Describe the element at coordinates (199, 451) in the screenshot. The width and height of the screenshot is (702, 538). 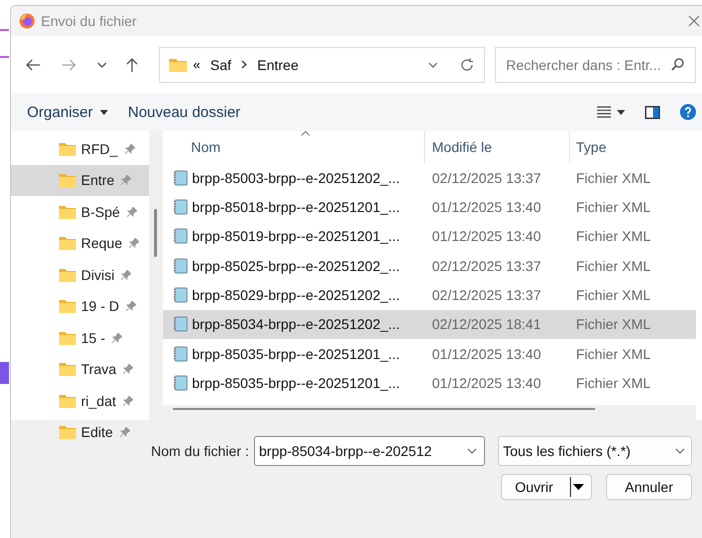
I see `filename-label: Nom du fichier :` at that location.